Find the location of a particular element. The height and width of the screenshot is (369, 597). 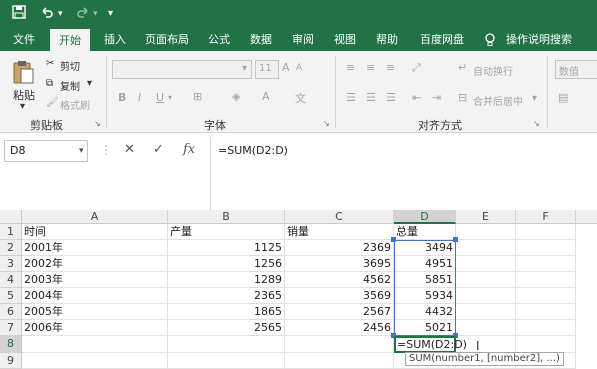

align-middle-icon: ≡ is located at coordinates (370, 67).